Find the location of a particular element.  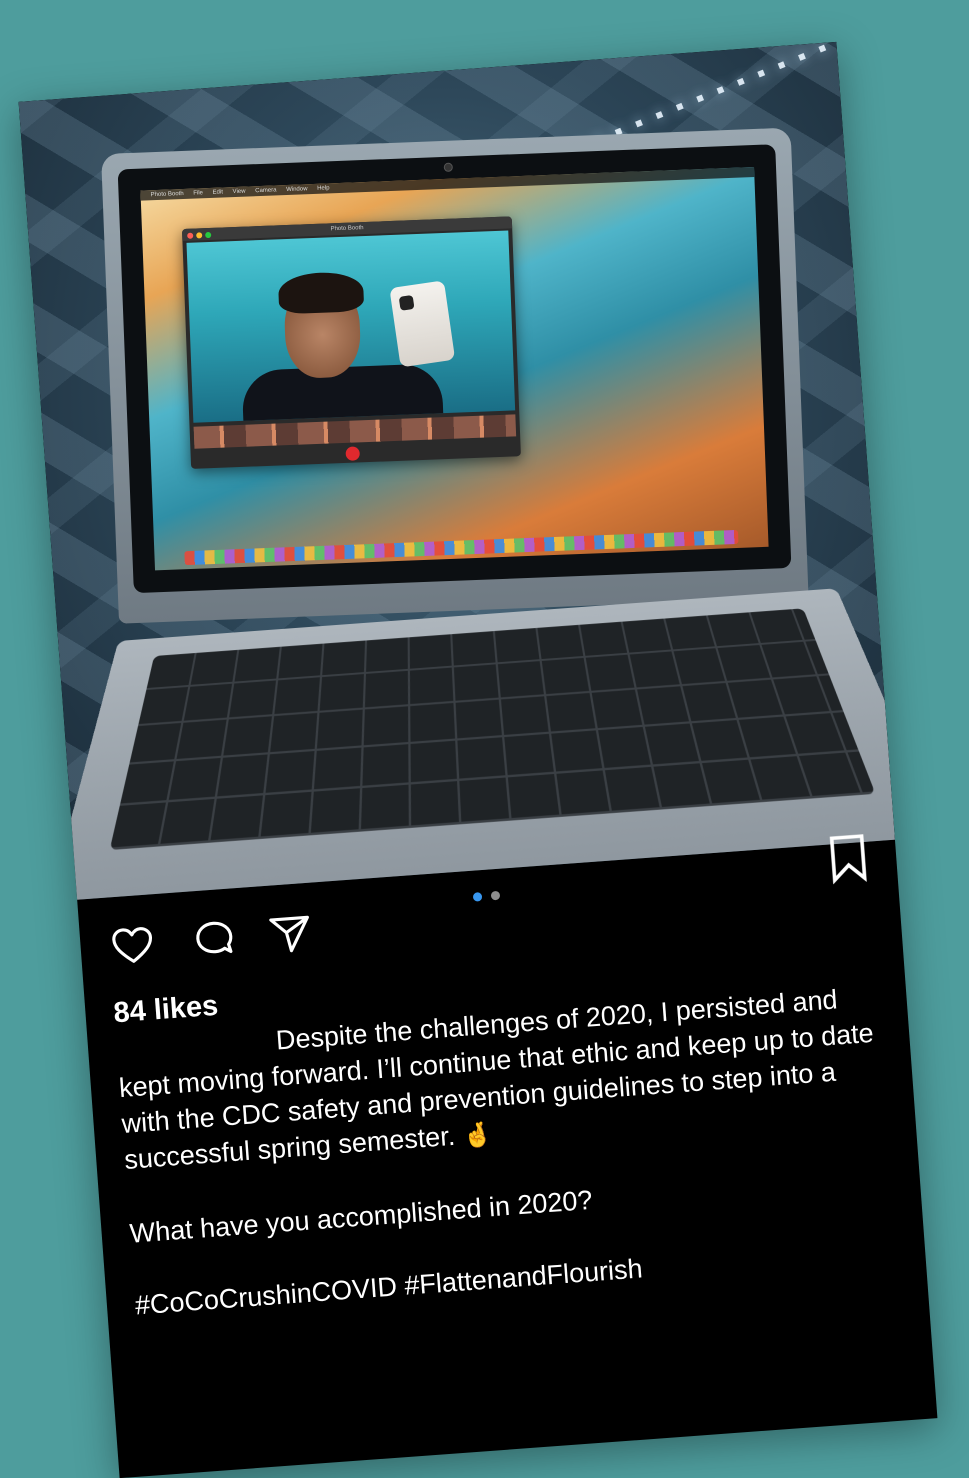

window-title: Photo Booth is located at coordinates (347, 229).